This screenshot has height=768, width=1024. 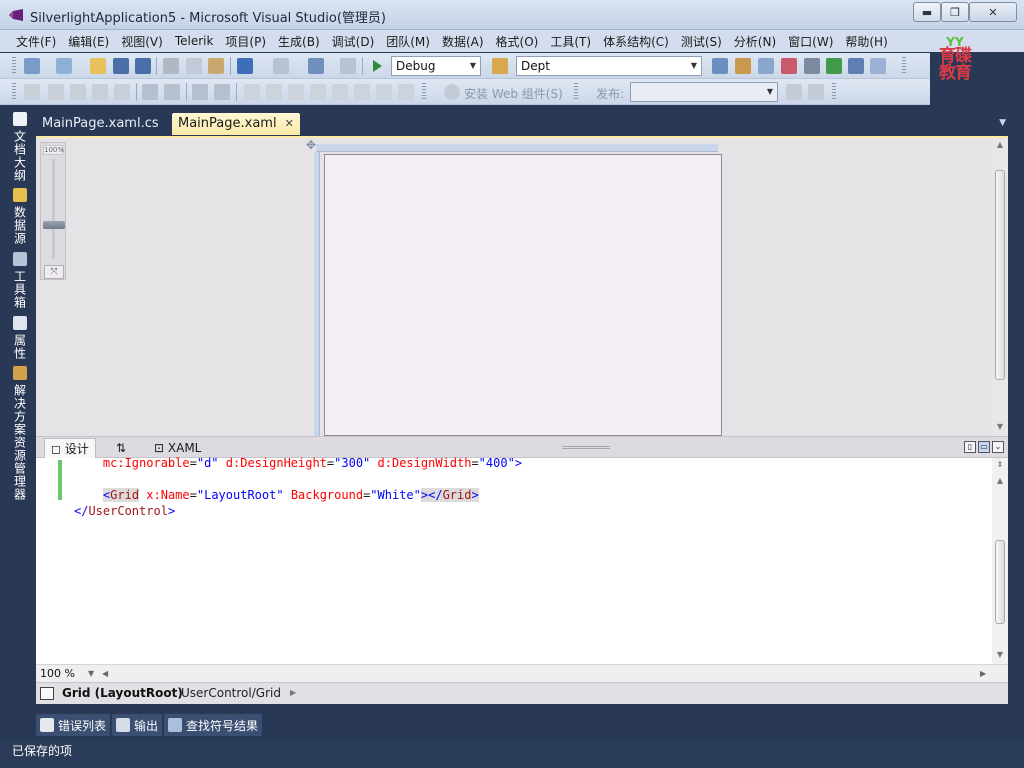 I want to click on toolbar-overflow-icon, so click(x=834, y=92).